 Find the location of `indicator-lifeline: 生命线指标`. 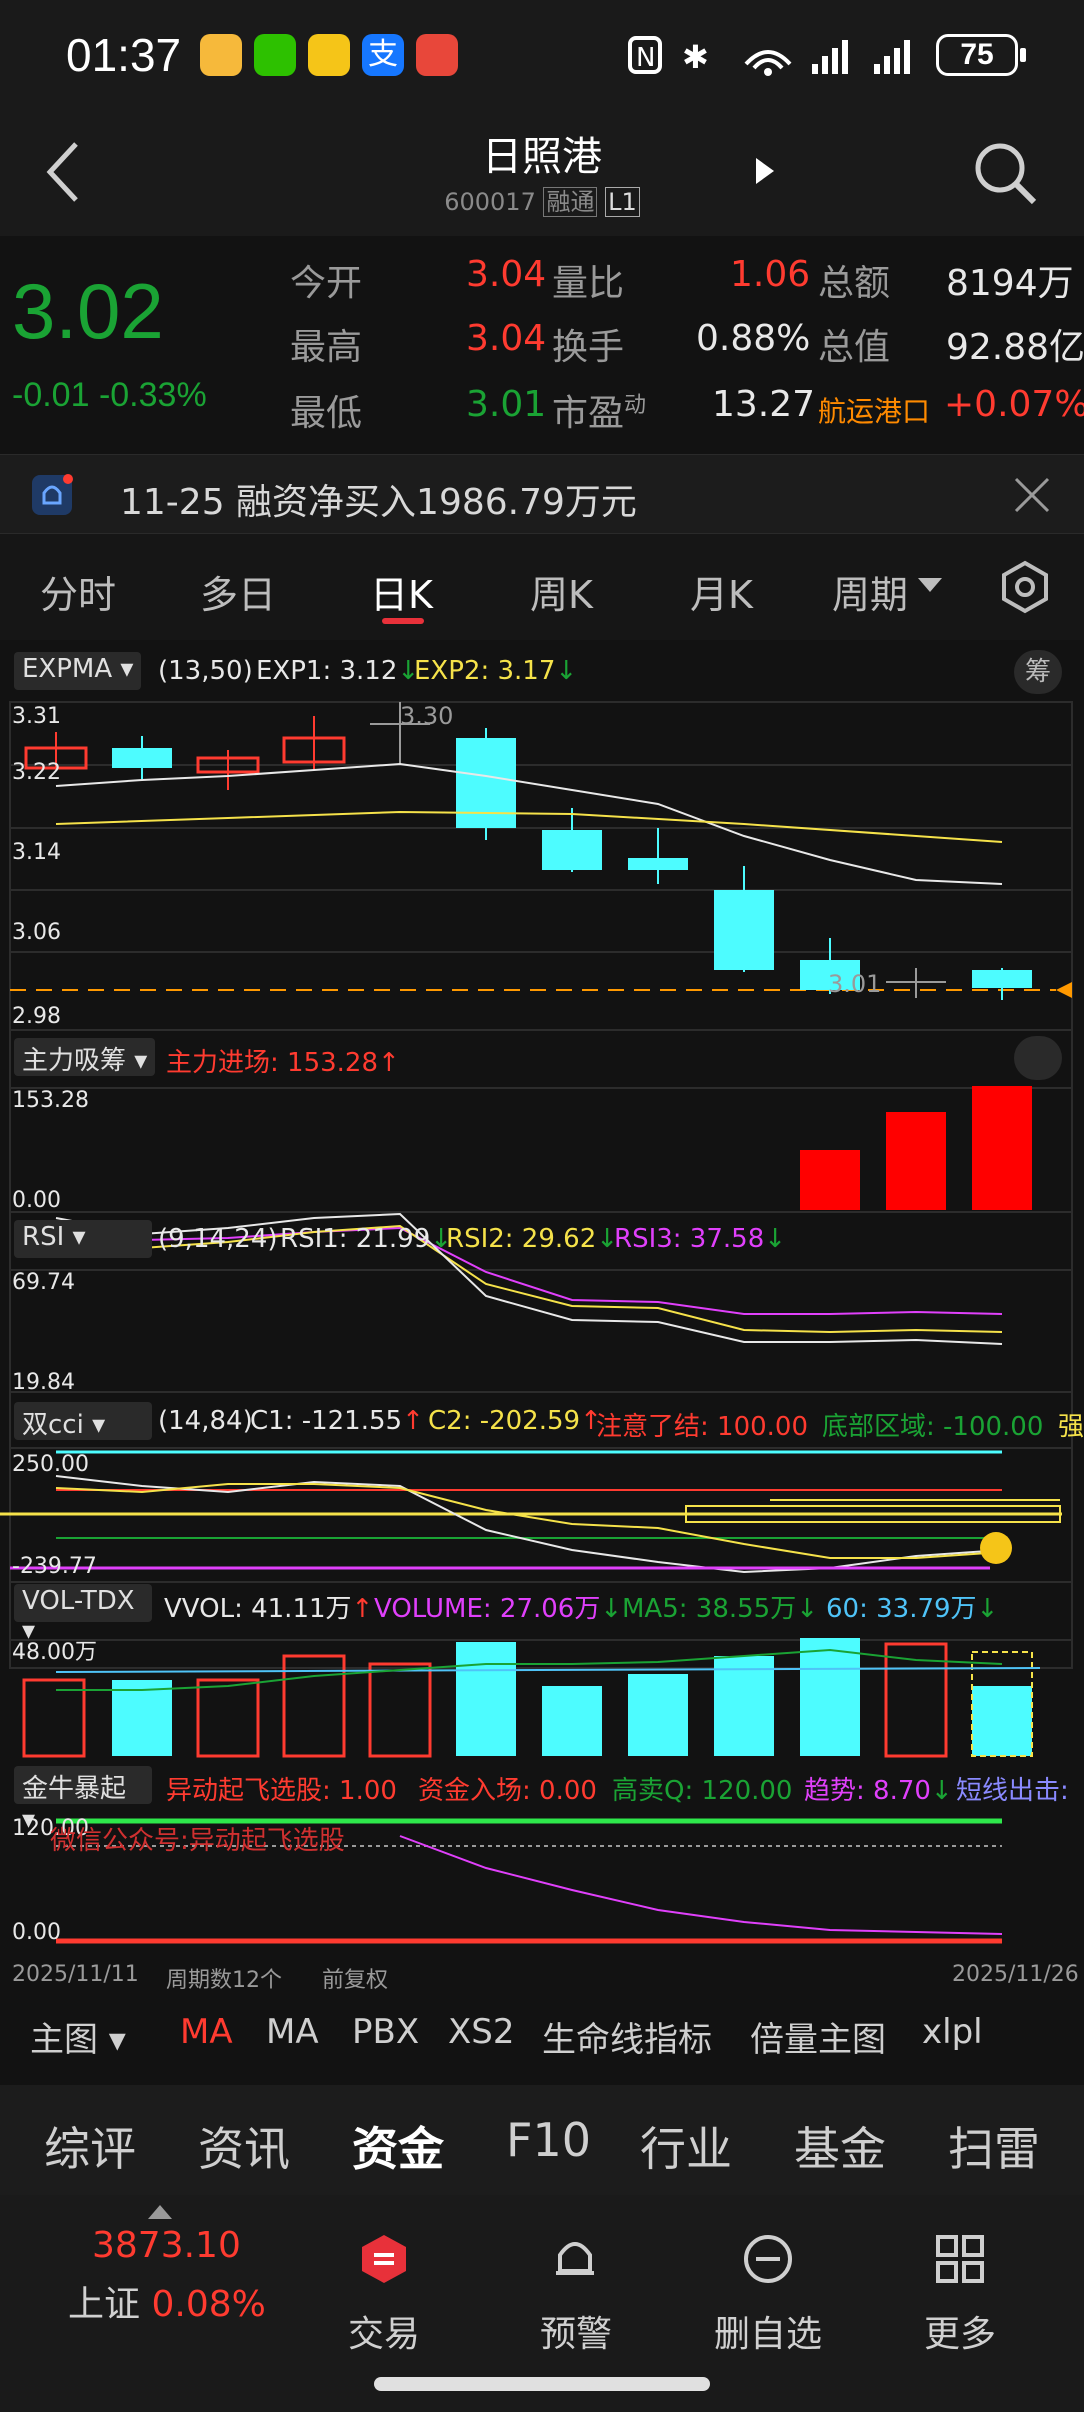

indicator-lifeline: 生命线指标 is located at coordinates (627, 2036).